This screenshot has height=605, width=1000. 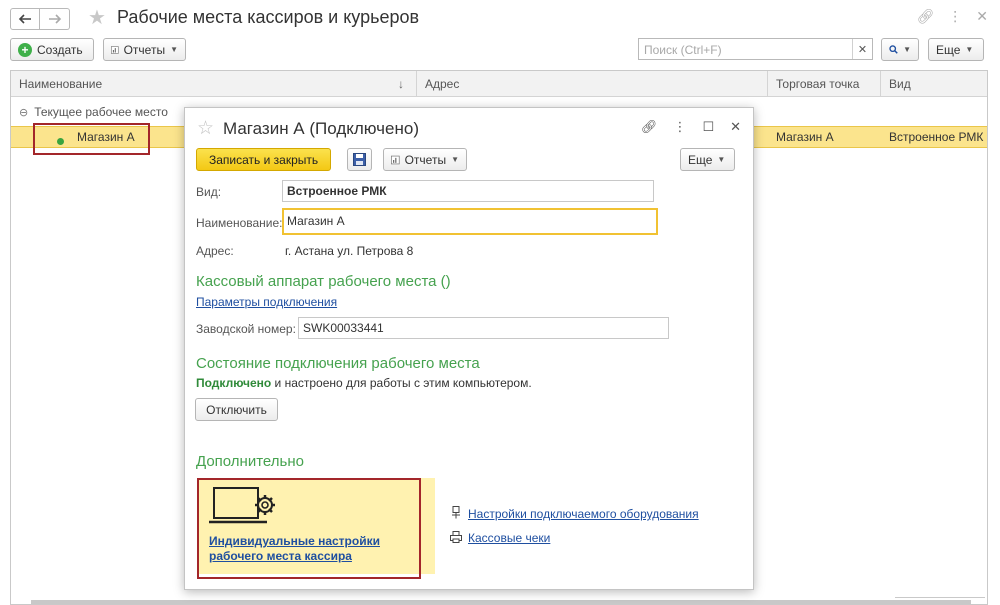 What do you see at coordinates (700, 159) in the screenshot?
I see `dialog-more-label: Еще` at bounding box center [700, 159].